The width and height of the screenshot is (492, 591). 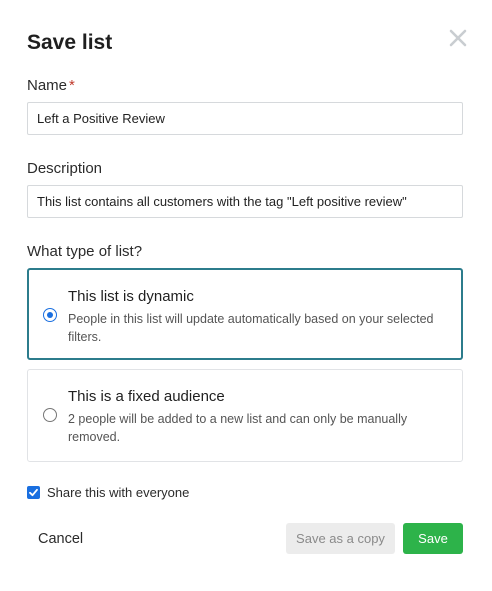 What do you see at coordinates (72, 85) in the screenshot?
I see `required-mark: *` at bounding box center [72, 85].